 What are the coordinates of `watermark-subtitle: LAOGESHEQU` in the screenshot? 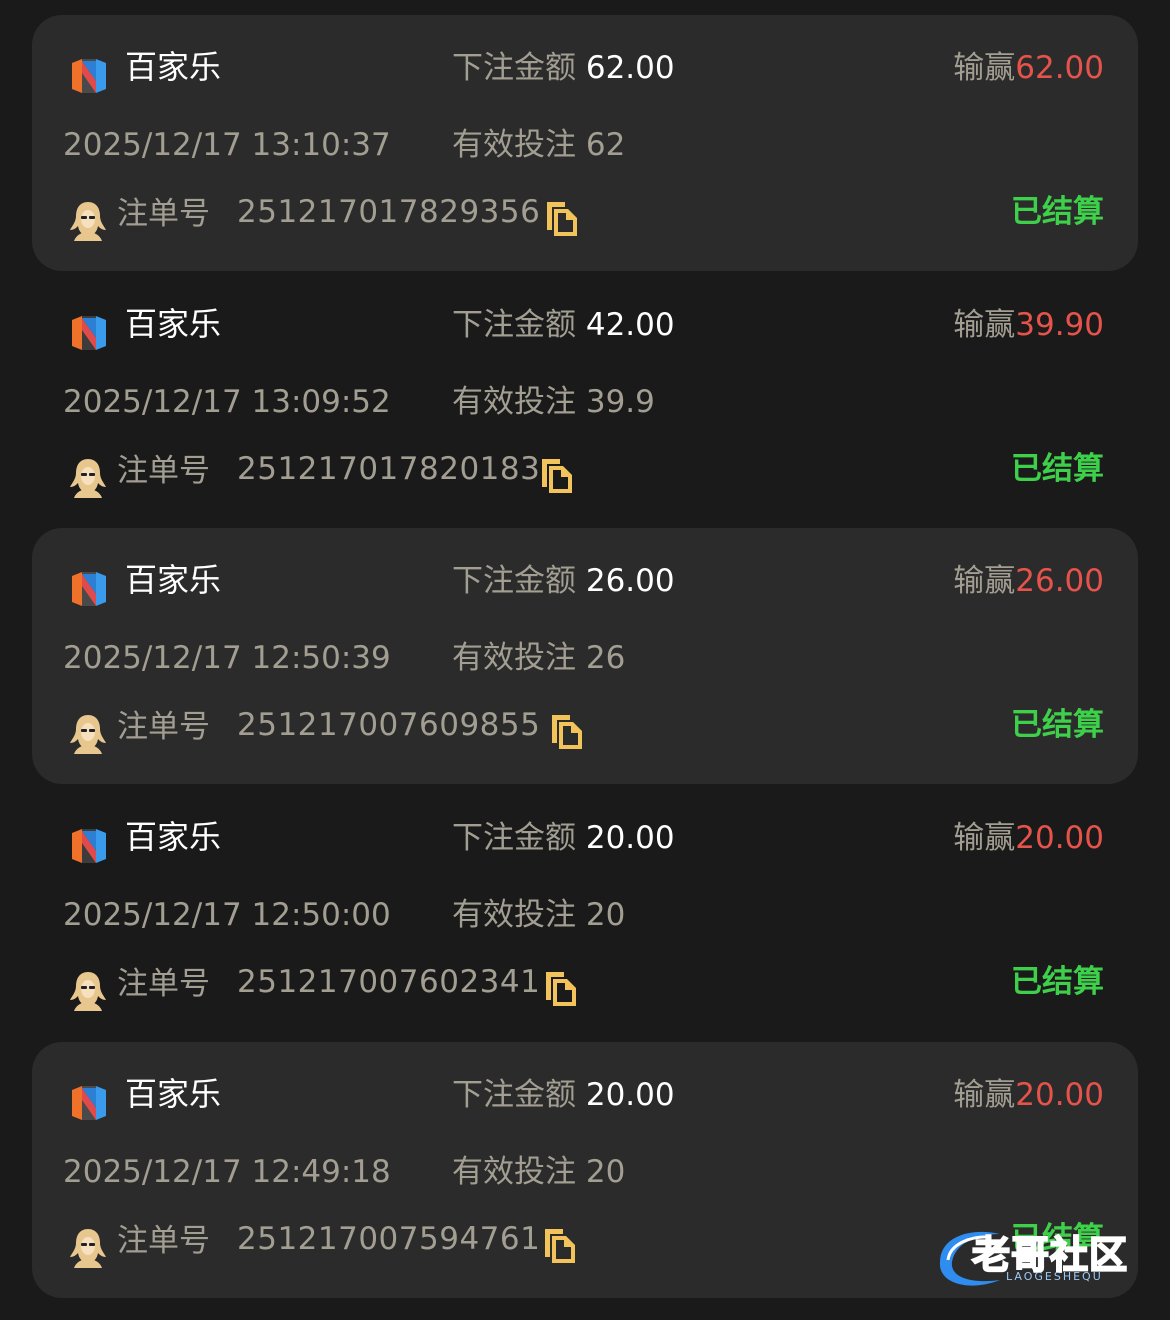 It's located at (1054, 1276).